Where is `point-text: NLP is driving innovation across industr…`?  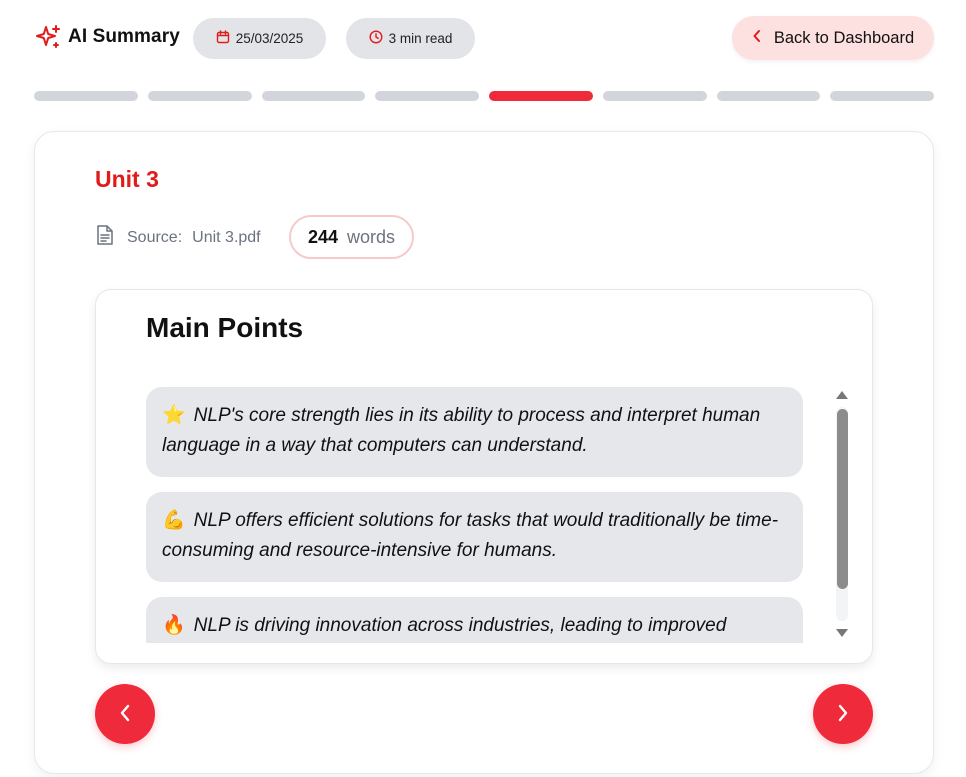
point-text: NLP is driving innovation across industr… is located at coordinates (460, 625).